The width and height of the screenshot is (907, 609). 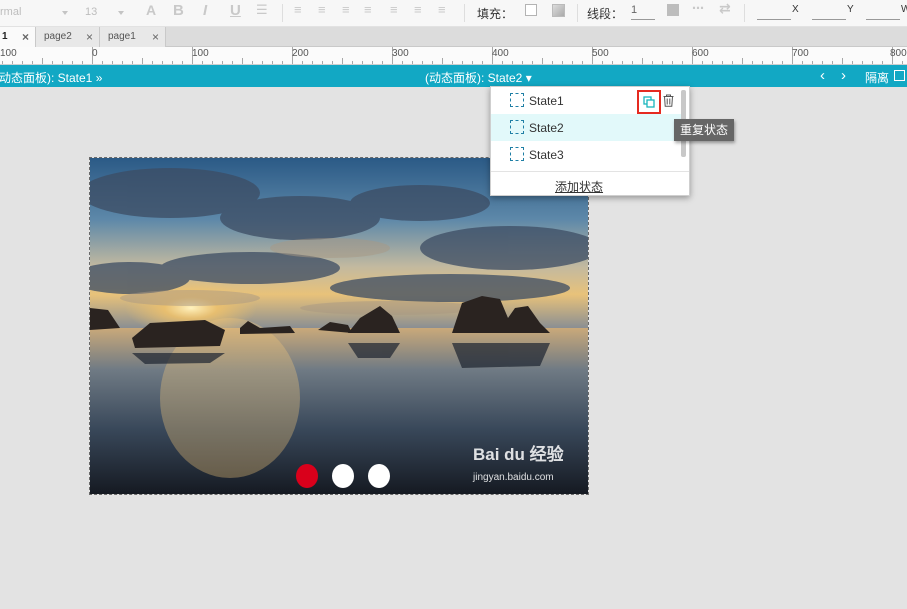 What do you see at coordinates (205, 10) in the screenshot?
I see `italic-icon: I` at bounding box center [205, 10].